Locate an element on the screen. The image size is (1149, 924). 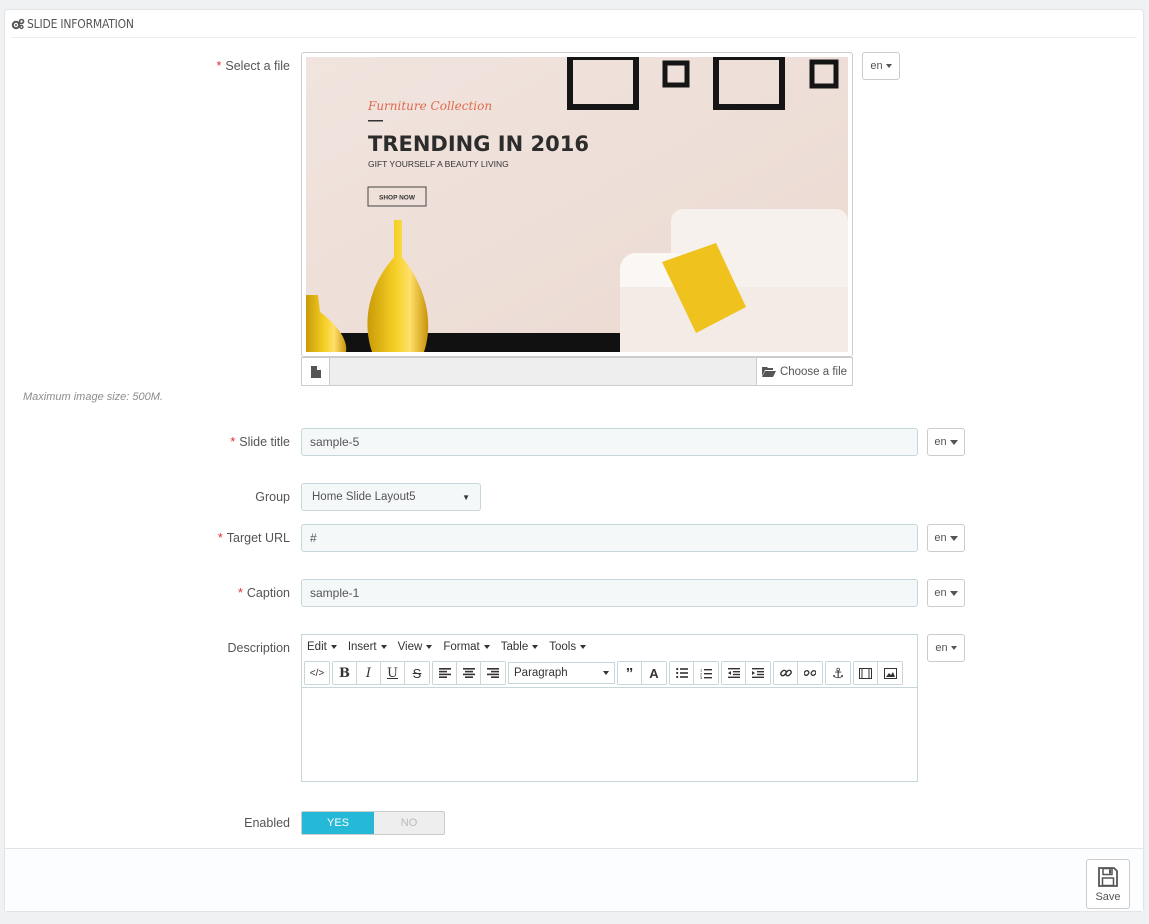
select-file-label: * Select a file is located at coordinates (253, 66).